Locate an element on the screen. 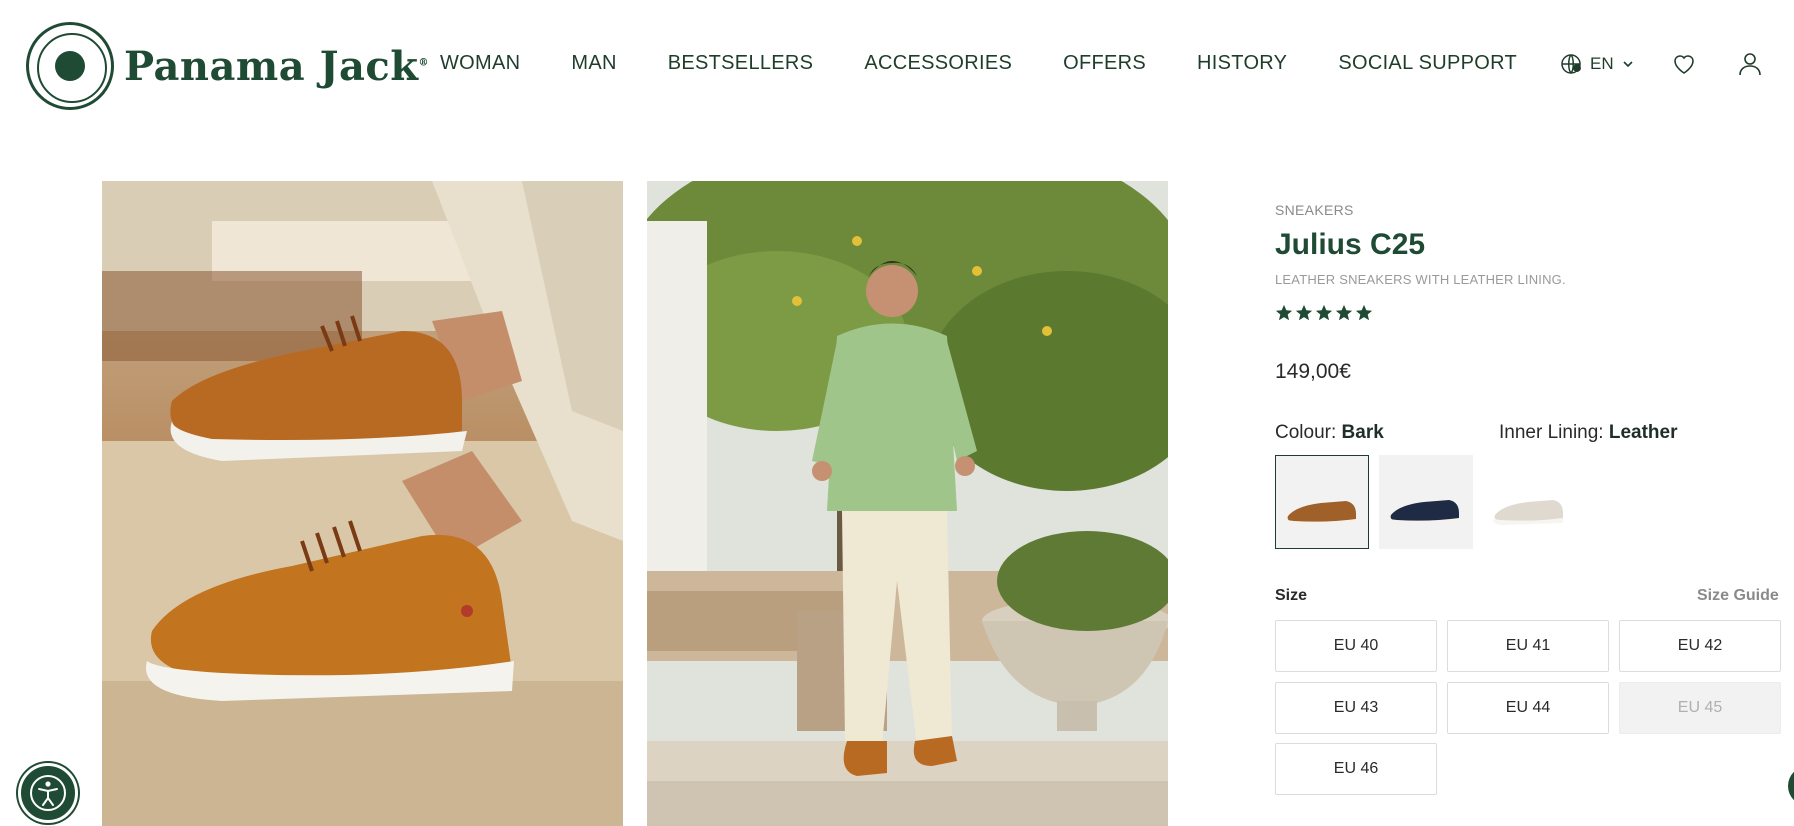 The height and width of the screenshot is (826, 1794). lining-selection: Inner Lining: Leather is located at coordinates (1588, 433).